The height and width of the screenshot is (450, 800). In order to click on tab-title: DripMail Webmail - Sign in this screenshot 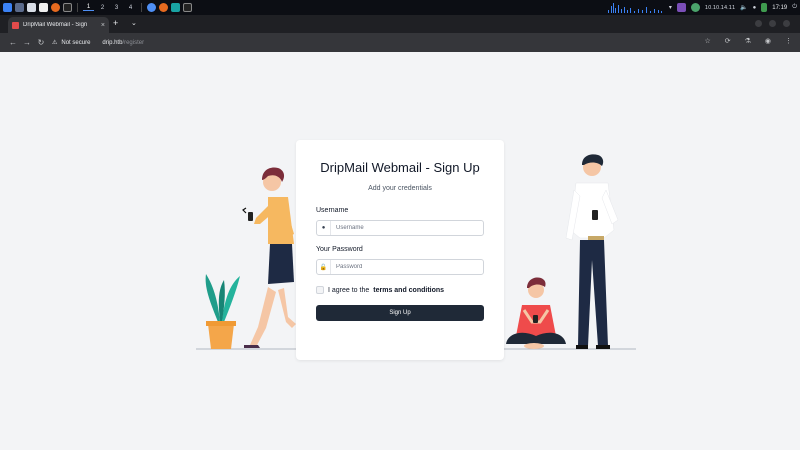, I will do `click(55, 25)`.